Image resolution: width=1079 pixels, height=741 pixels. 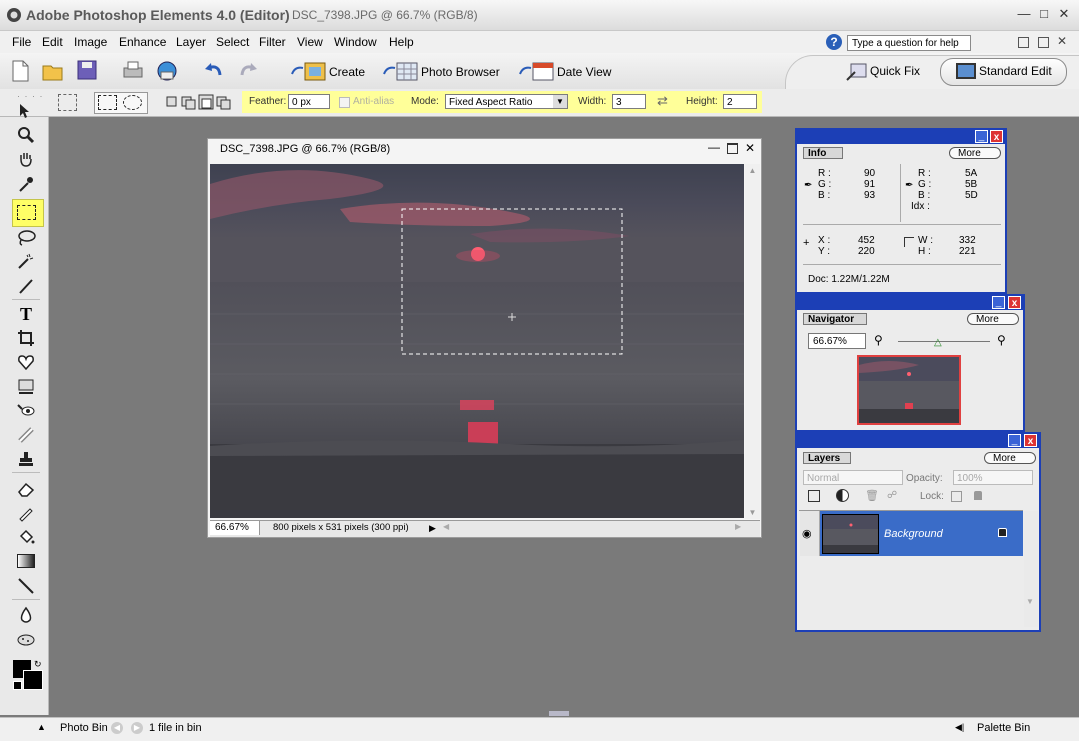 I want to click on swap-dimensions-icon: ⇄, so click(x=662, y=101).